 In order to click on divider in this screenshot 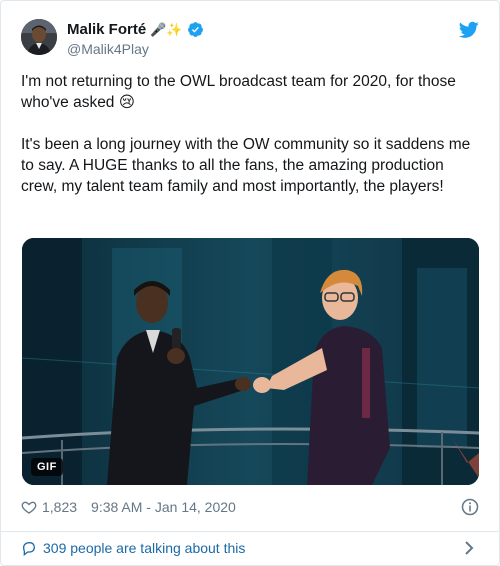, I will do `click(250, 531)`.